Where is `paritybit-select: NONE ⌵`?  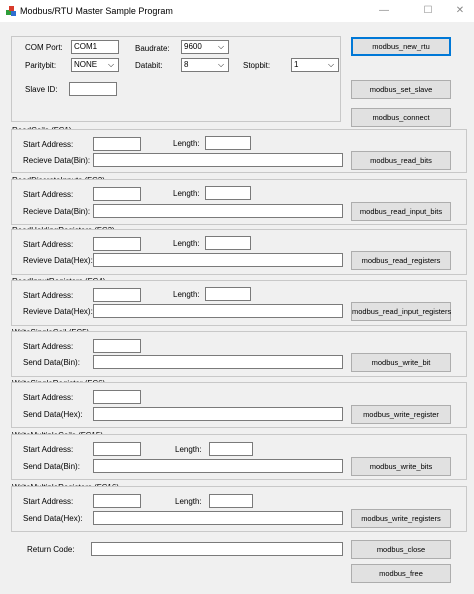
paritybit-select: NONE ⌵ is located at coordinates (95, 65).